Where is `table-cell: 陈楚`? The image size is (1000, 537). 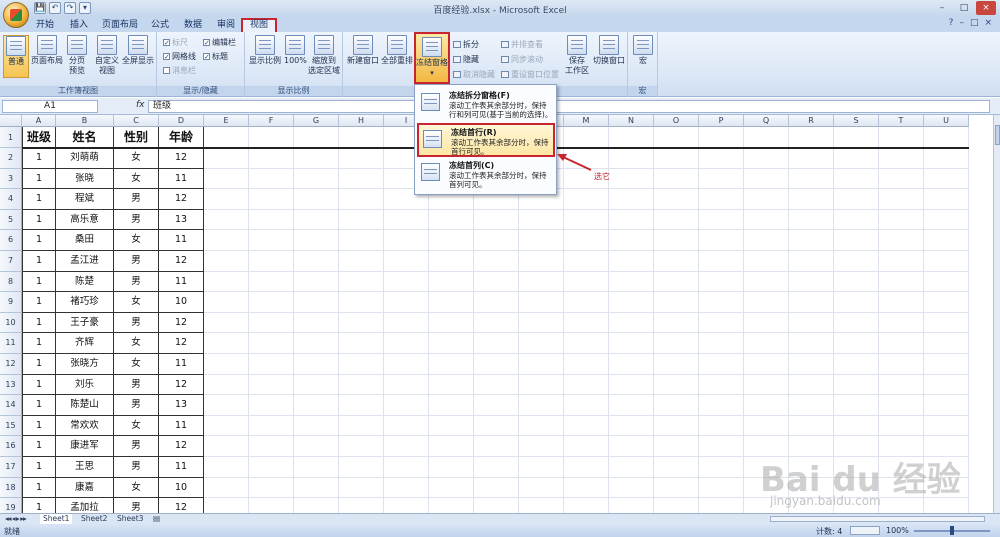
table-cell: 陈楚 is located at coordinates (85, 282).